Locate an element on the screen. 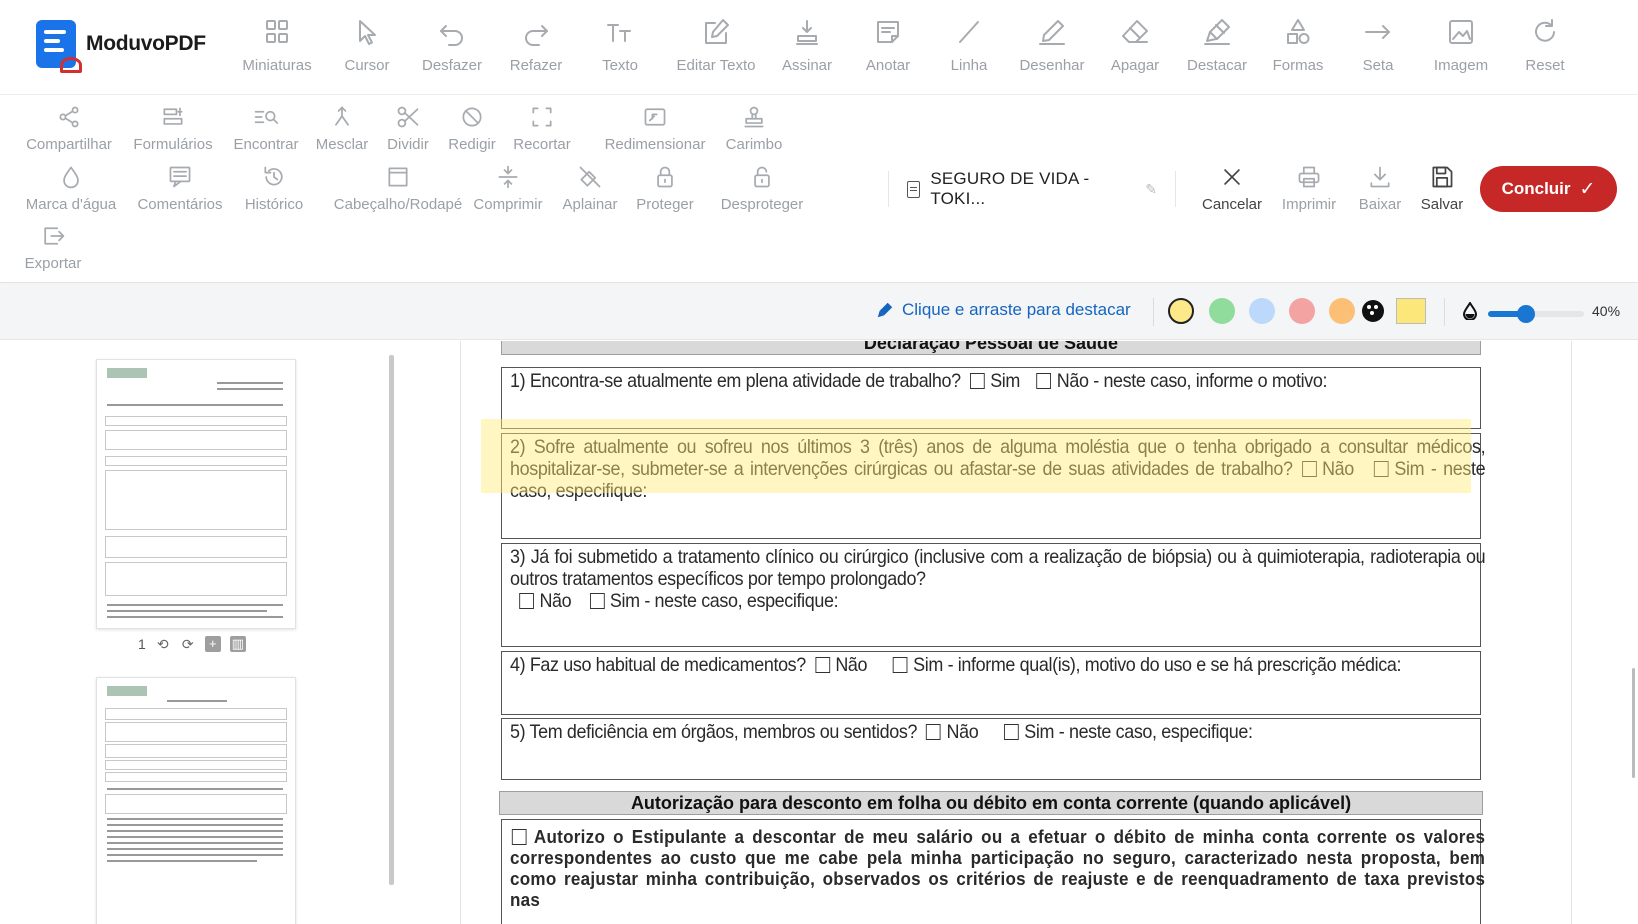 This screenshot has width=1638, height=924. checkbox-q5-sim is located at coordinates (1011, 732).